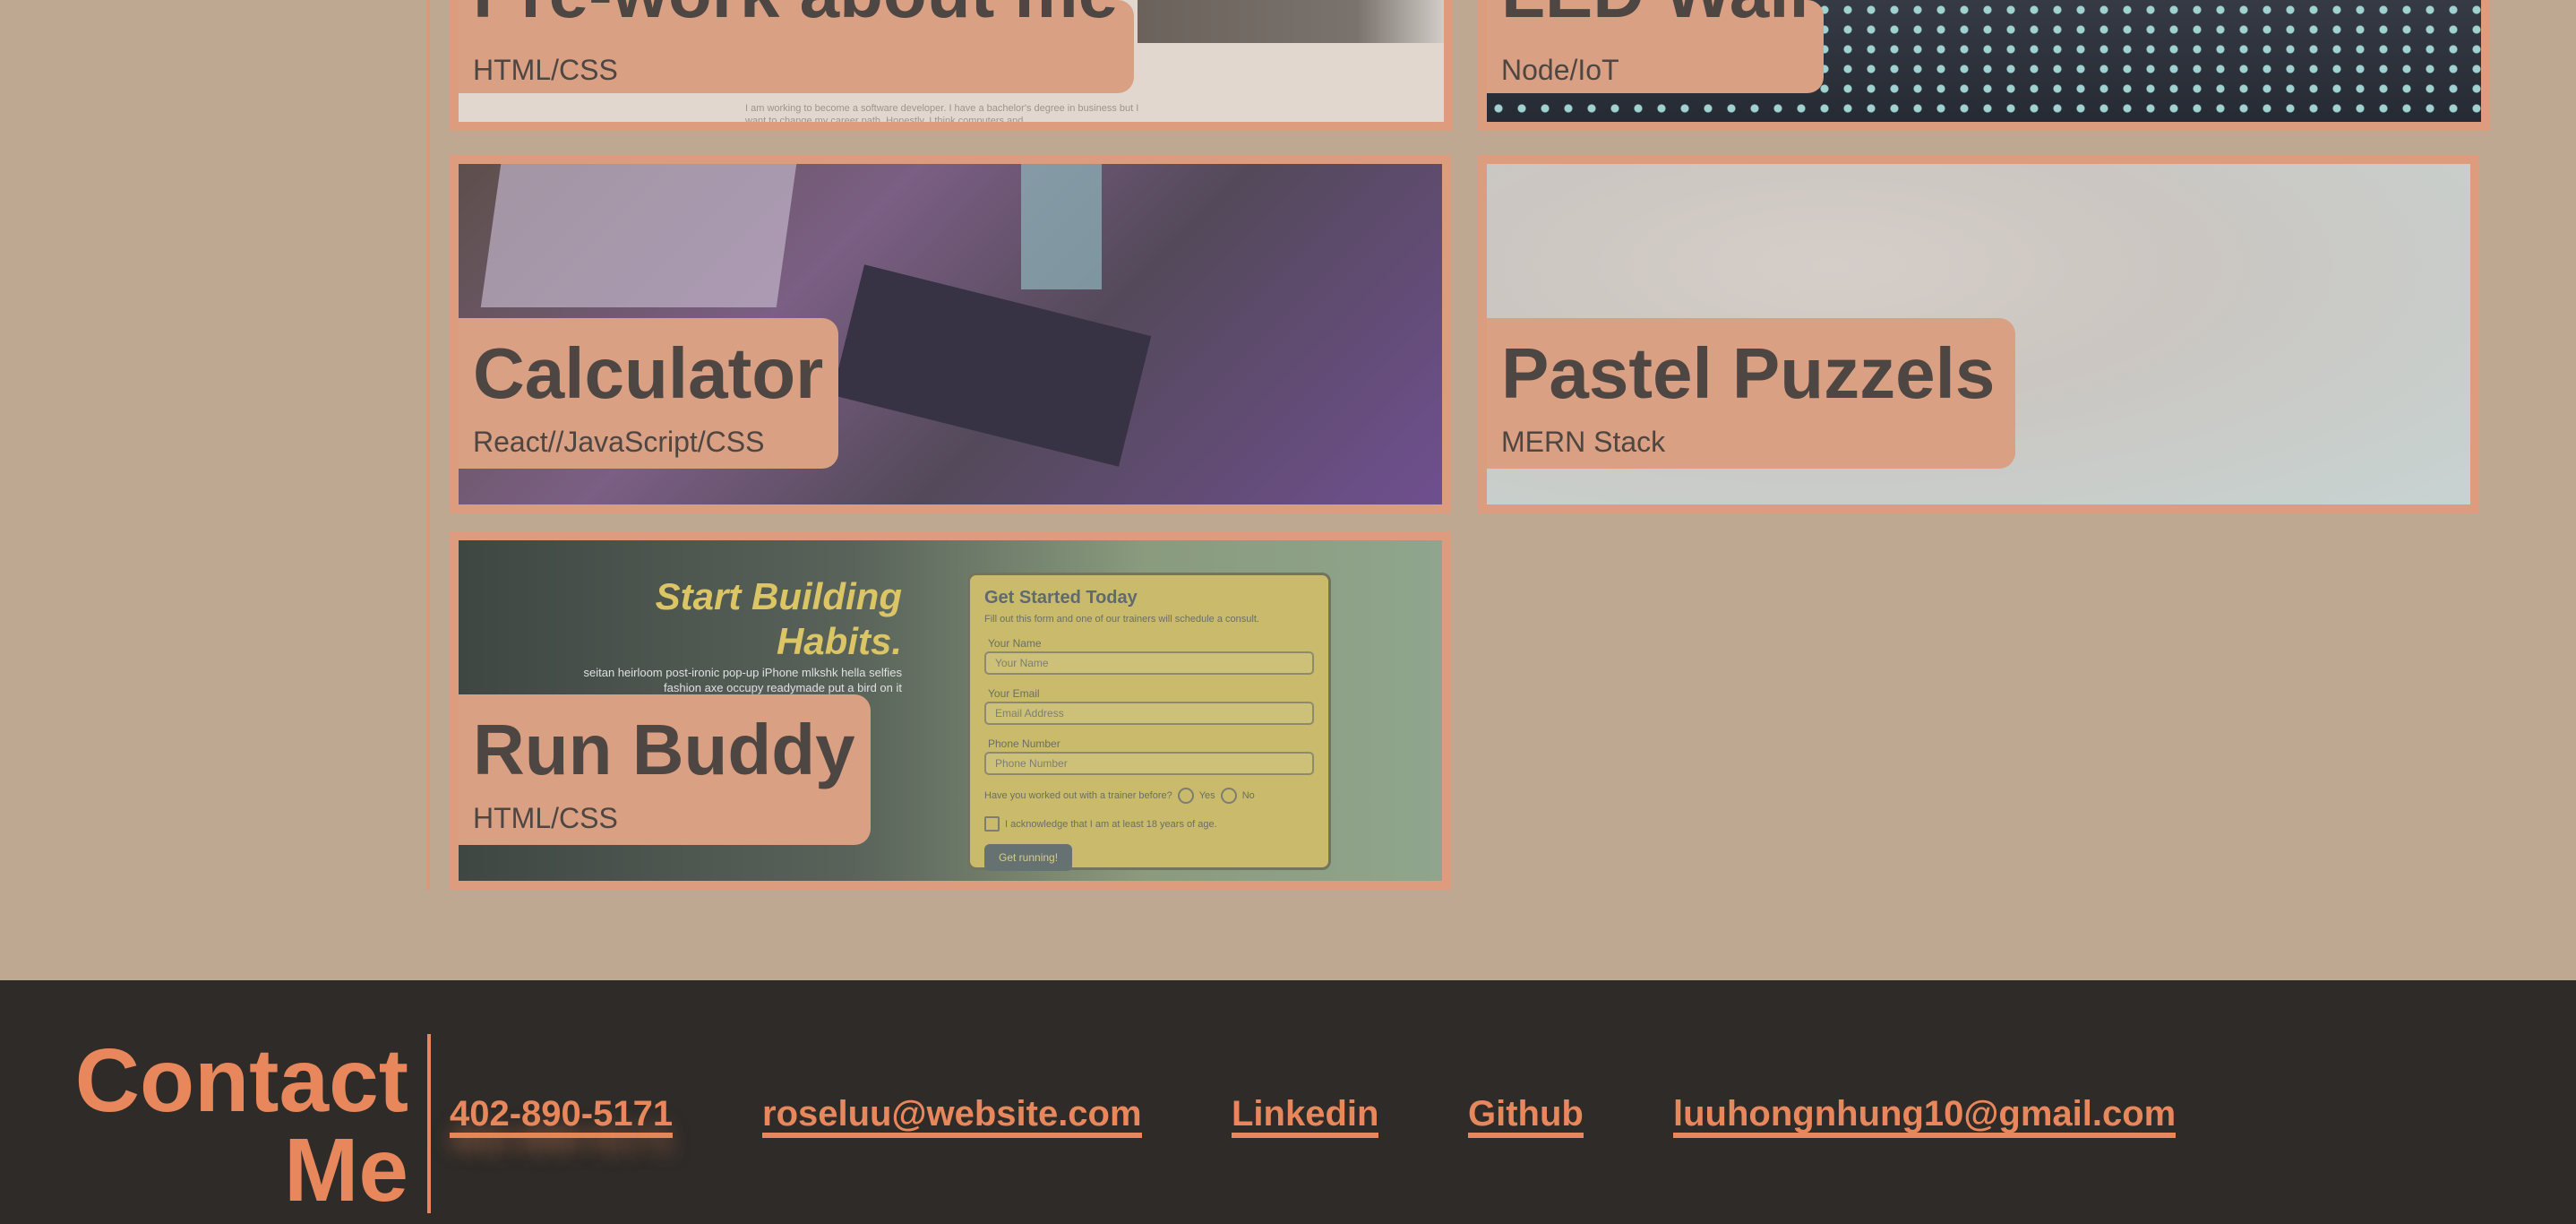  Describe the element at coordinates (1149, 714) in the screenshot. I see `email-input: Email Address` at that location.